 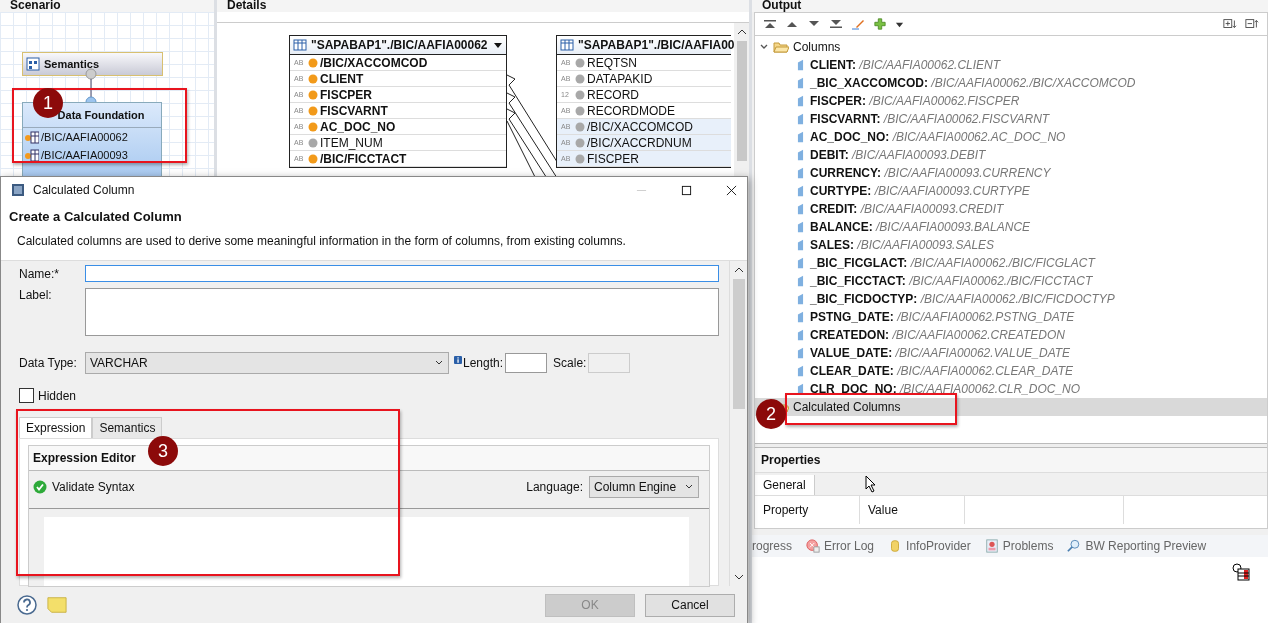 What do you see at coordinates (898, 155) in the screenshot?
I see `column-mapping: DEBIT: /BIC/AAFIA00093.DEBIT` at bounding box center [898, 155].